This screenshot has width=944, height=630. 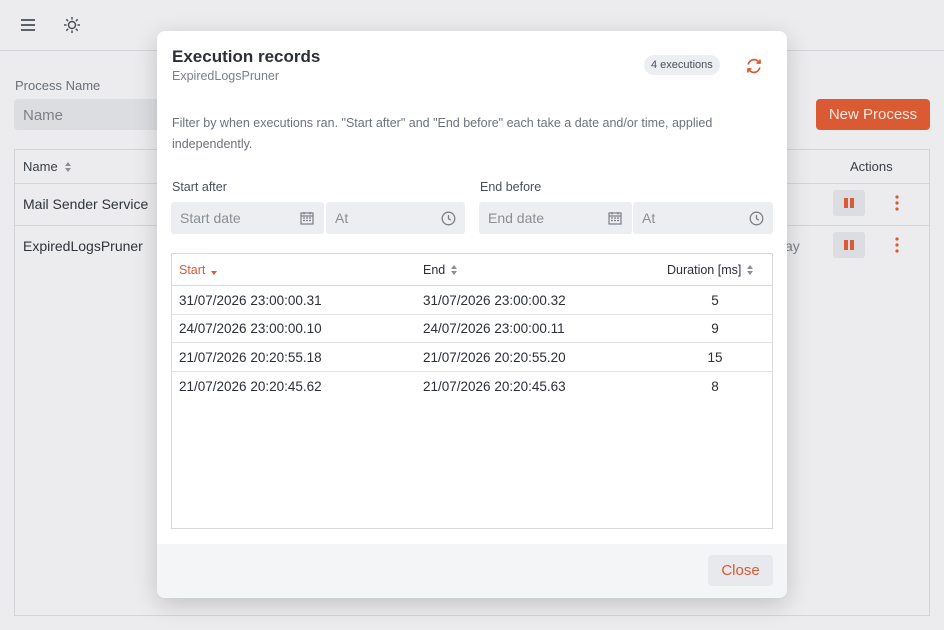 I want to click on start-date-input: Start date, so click(x=247, y=218).